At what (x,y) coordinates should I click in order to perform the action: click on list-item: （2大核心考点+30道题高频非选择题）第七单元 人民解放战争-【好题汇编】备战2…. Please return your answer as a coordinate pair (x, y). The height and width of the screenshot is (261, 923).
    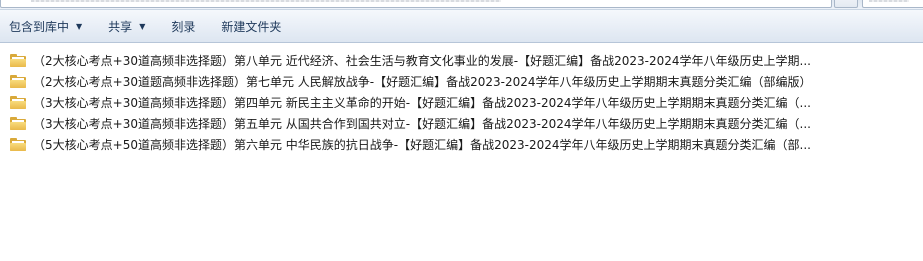
    Looking at the image, I should click on (461, 81).